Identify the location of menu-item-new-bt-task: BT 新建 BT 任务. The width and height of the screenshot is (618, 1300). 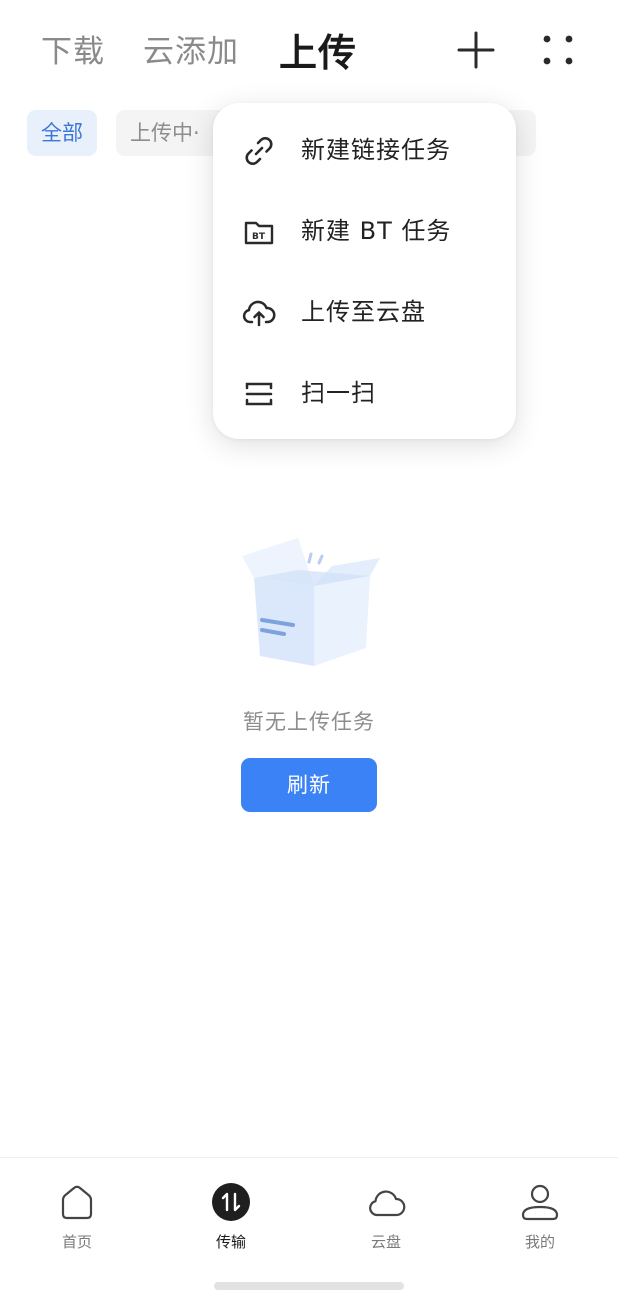
(364, 231).